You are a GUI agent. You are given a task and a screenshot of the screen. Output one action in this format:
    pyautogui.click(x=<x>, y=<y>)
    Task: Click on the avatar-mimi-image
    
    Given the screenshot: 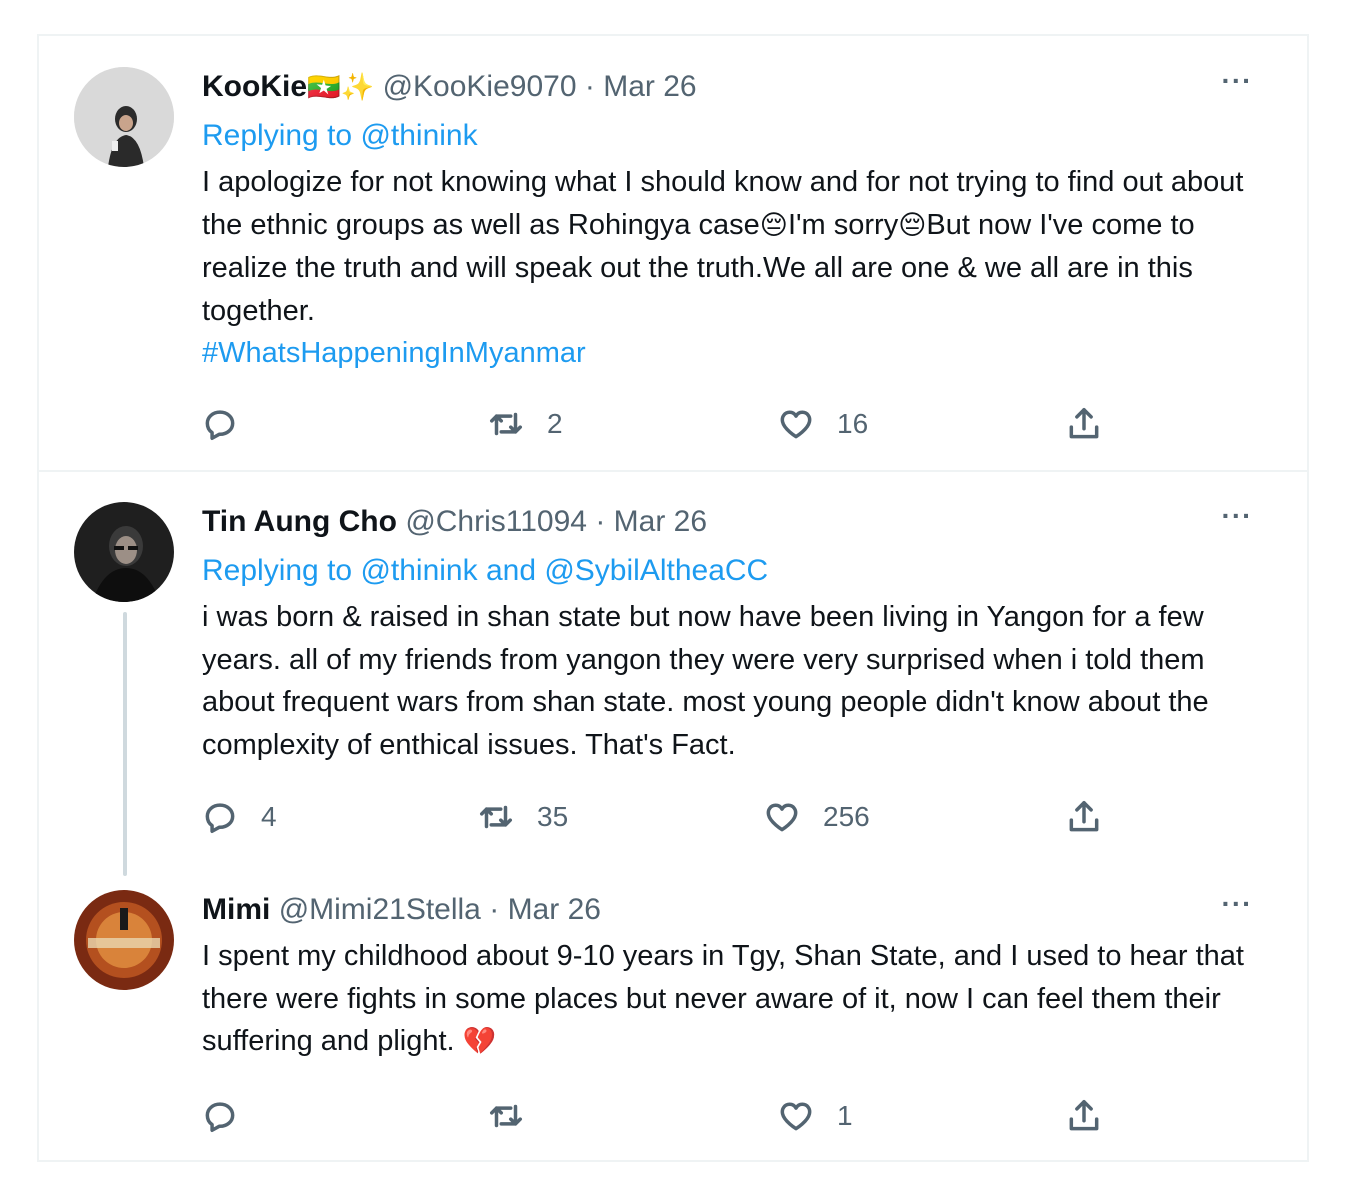 What is the action you would take?
    pyautogui.click(x=124, y=940)
    